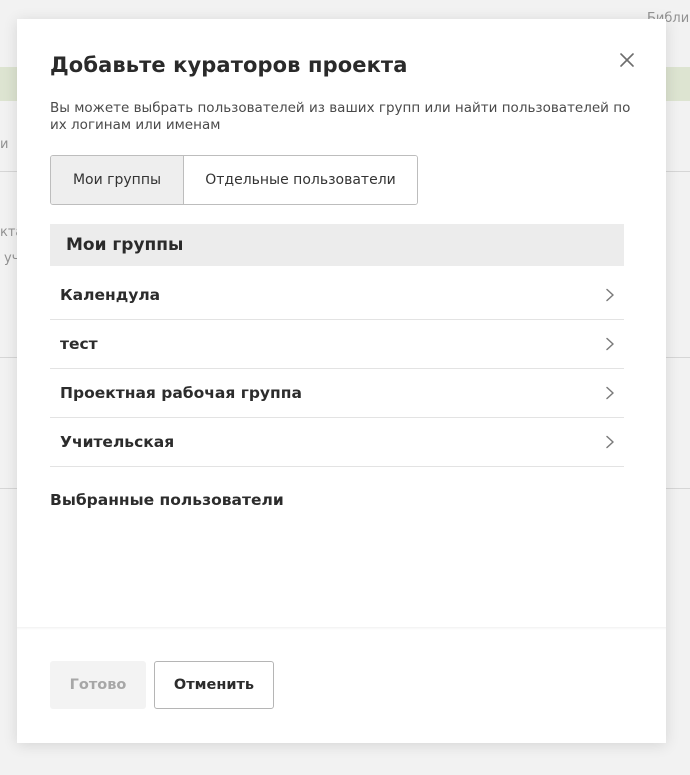 The image size is (690, 775). What do you see at coordinates (337, 393) in the screenshot?
I see `group-item-project-workgroup: Проектная рабочая группа` at bounding box center [337, 393].